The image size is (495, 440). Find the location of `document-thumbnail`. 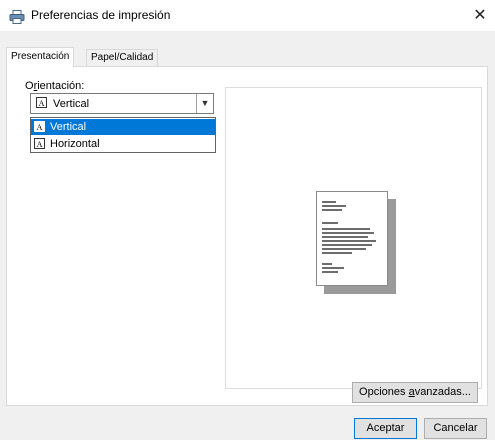

document-thumbnail is located at coordinates (352, 238).